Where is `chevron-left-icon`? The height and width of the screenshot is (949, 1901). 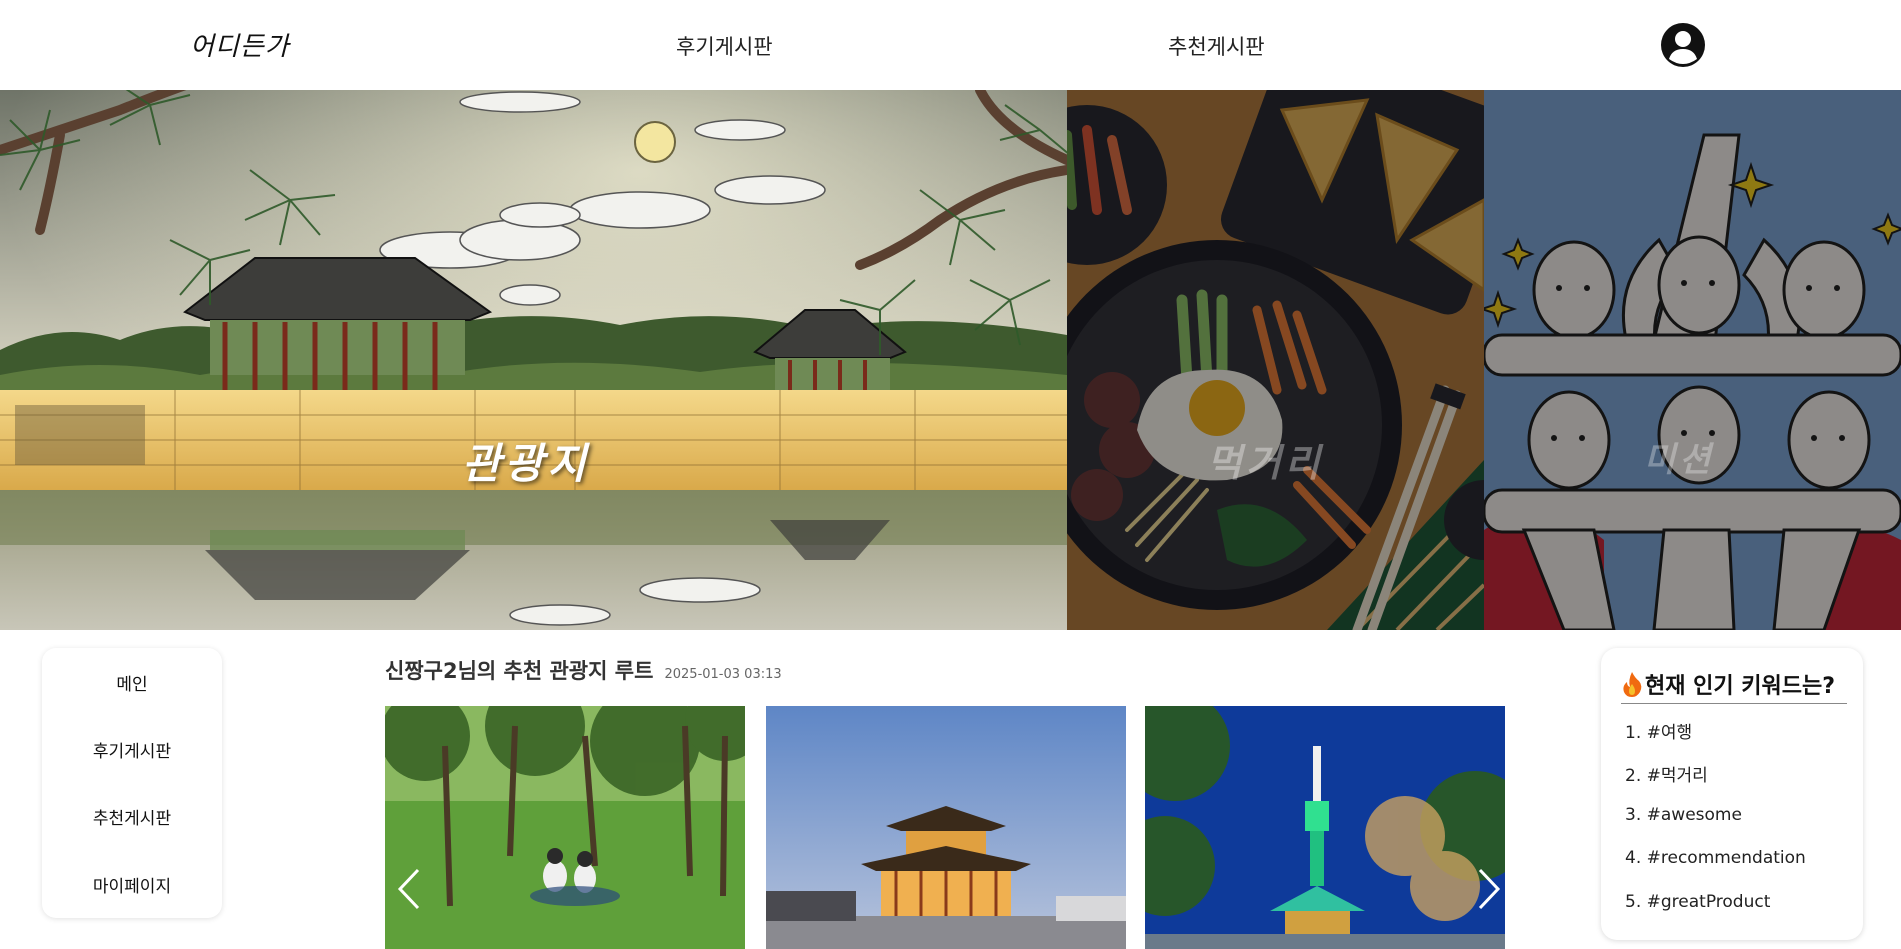
chevron-left-icon is located at coordinates (409, 889).